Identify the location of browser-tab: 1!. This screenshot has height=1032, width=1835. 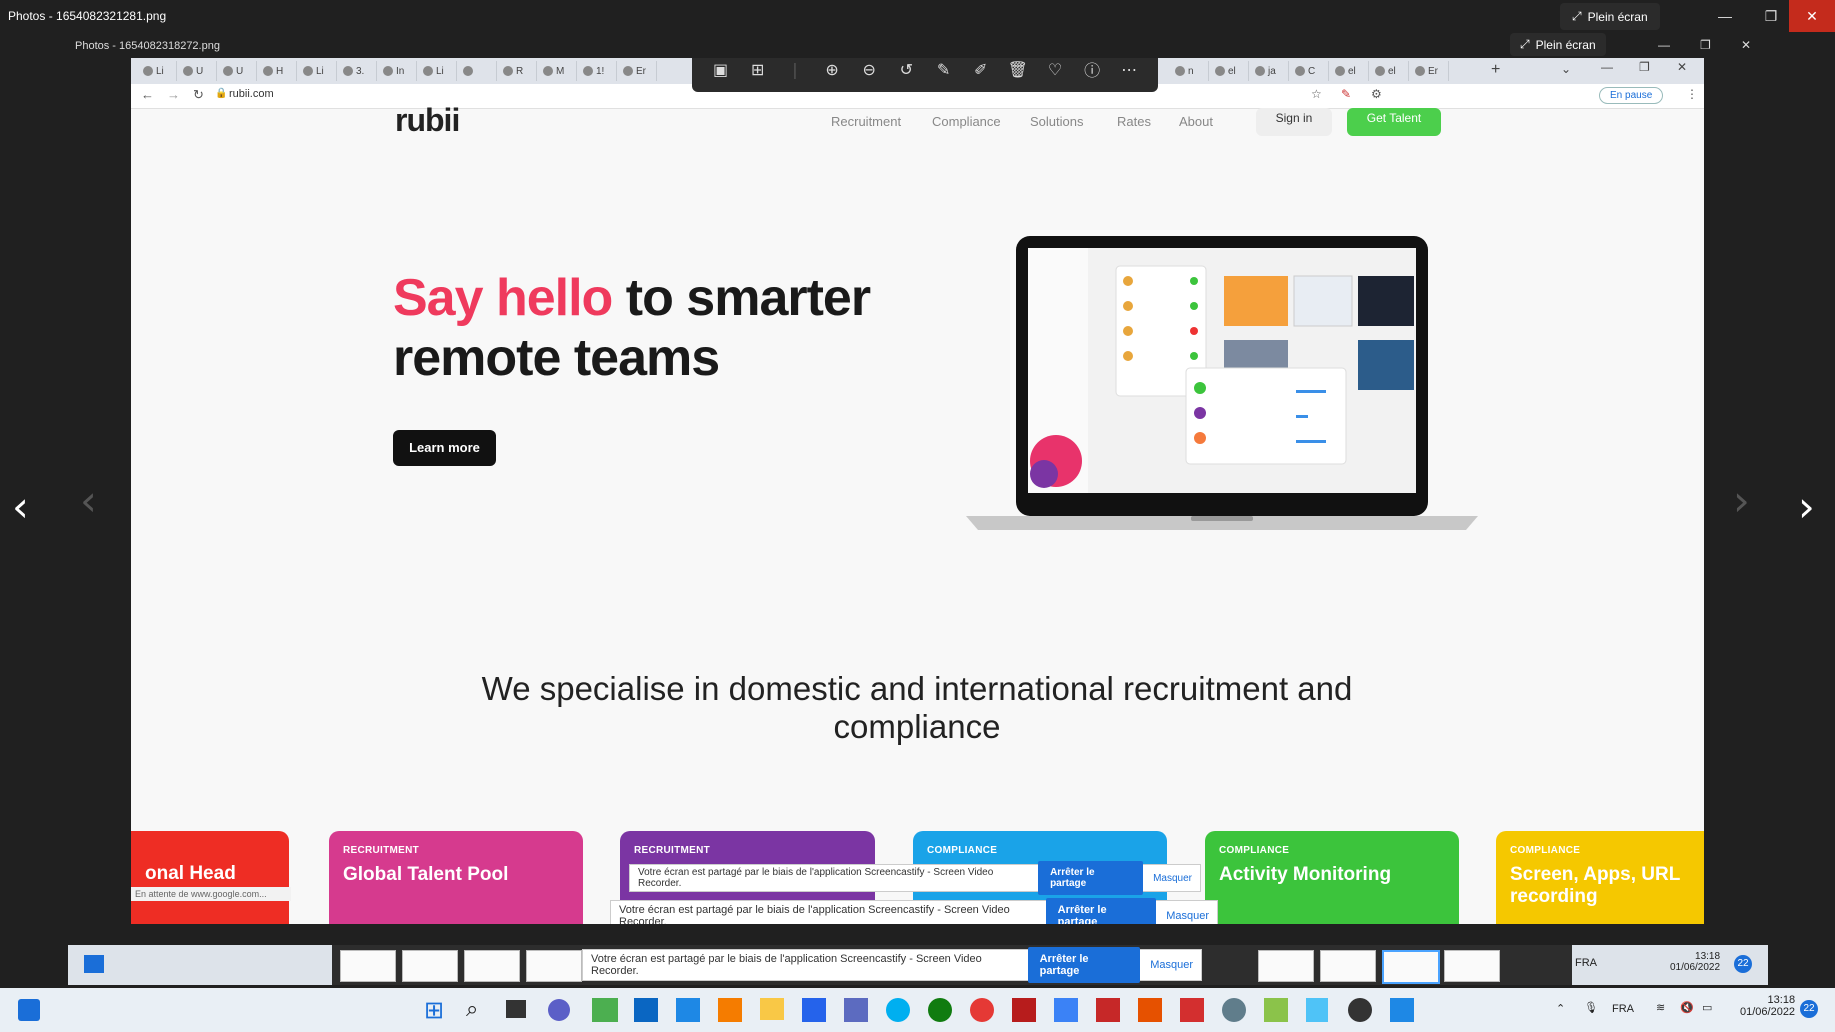
(597, 71).